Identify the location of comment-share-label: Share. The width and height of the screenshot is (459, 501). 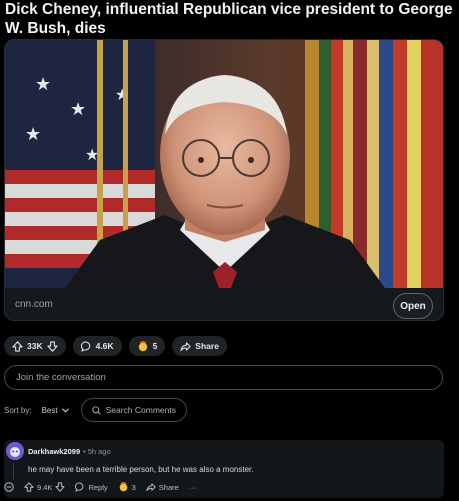
(168, 487).